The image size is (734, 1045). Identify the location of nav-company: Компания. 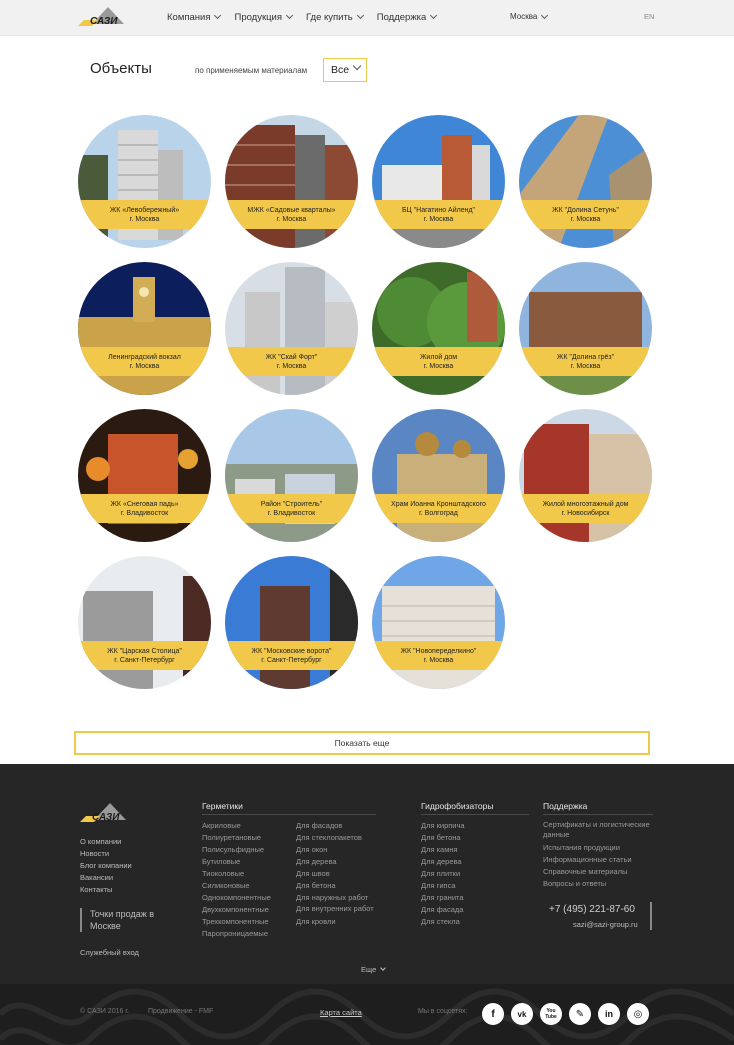
(194, 17).